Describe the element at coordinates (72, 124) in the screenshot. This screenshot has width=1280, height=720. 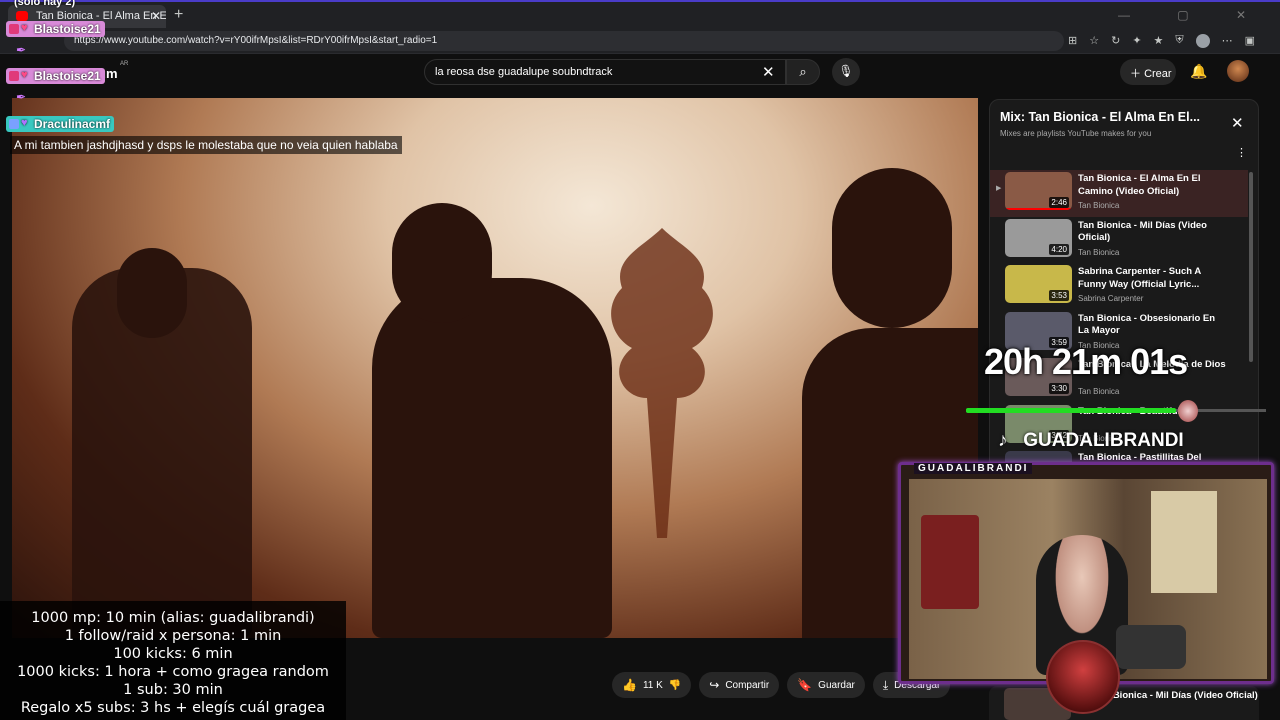
I see `username-text: Draculinacmf` at that location.